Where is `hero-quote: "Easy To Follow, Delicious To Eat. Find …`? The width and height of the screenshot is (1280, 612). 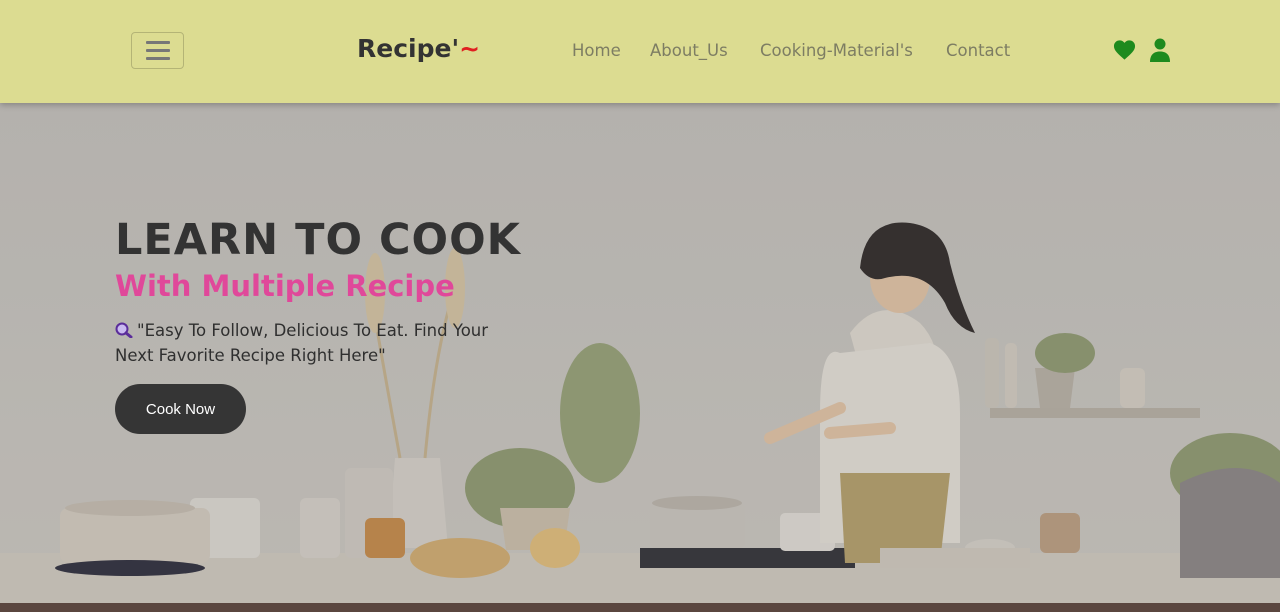 hero-quote: "Easy To Follow, Delicious To Eat. Find … is located at coordinates (315, 343).